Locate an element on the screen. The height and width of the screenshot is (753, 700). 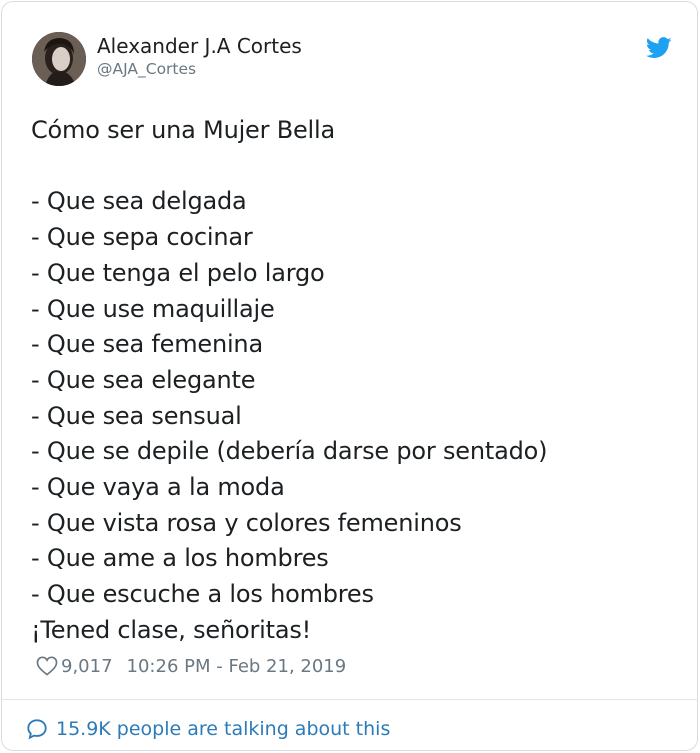
tweet-line-item: - Que sea elegante is located at coordinates (143, 379).